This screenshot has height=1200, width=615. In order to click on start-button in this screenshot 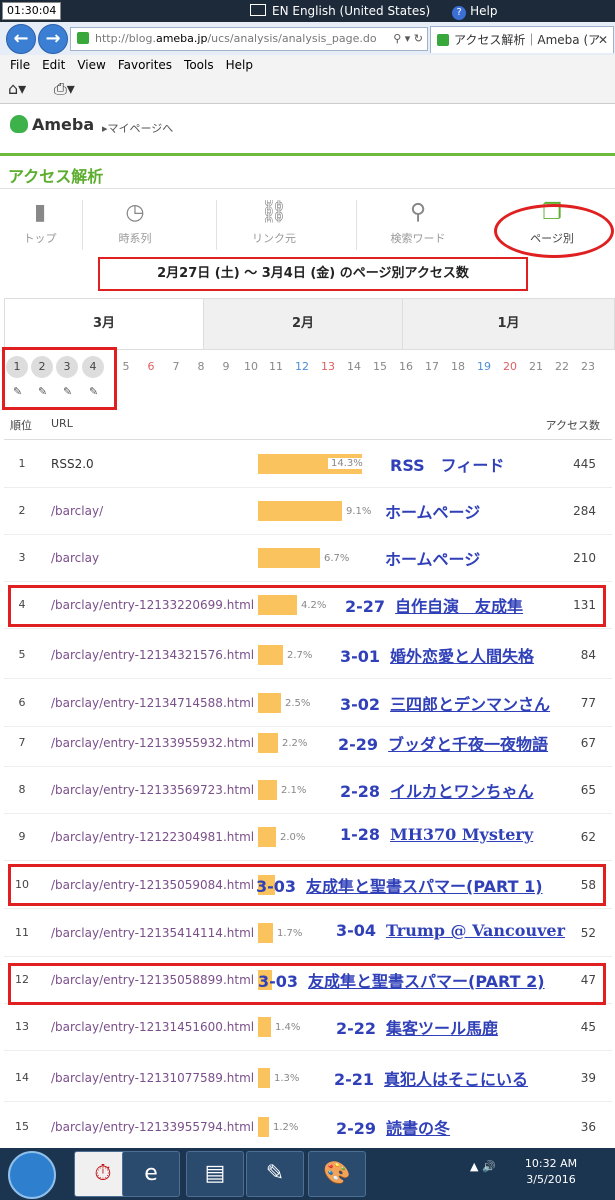, I will do `click(32, 1175)`.